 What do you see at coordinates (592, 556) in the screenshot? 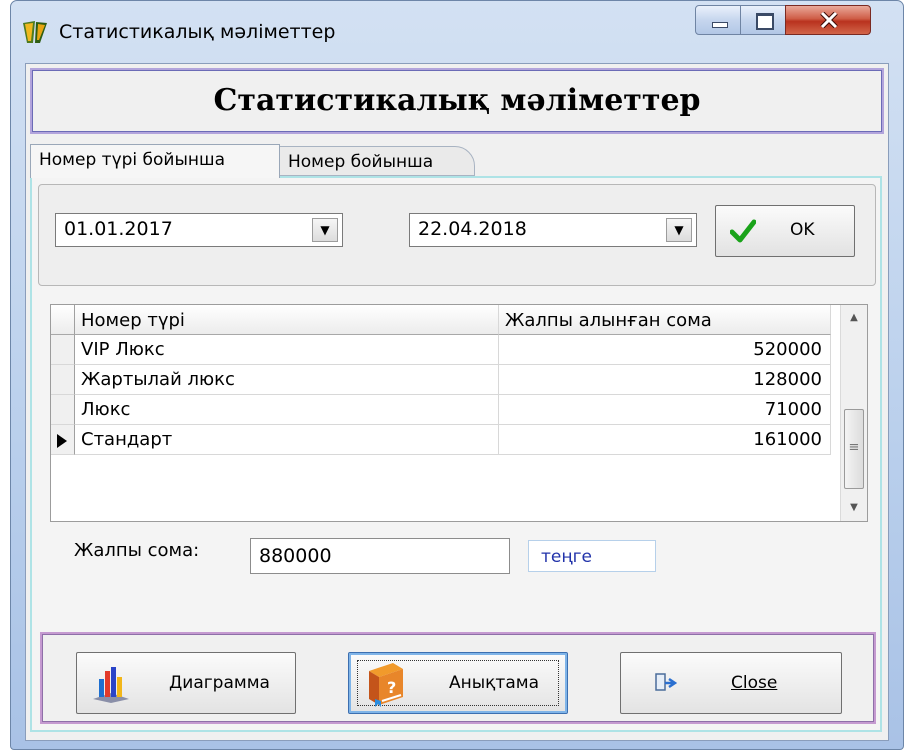
I see `currency-field: теңге` at bounding box center [592, 556].